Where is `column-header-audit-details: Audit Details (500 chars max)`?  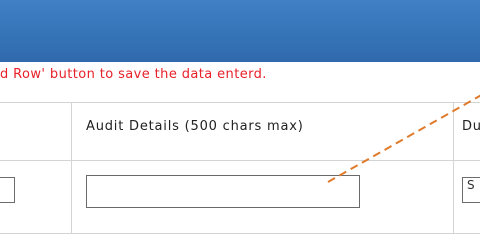 column-header-audit-details: Audit Details (500 chars max) is located at coordinates (195, 126).